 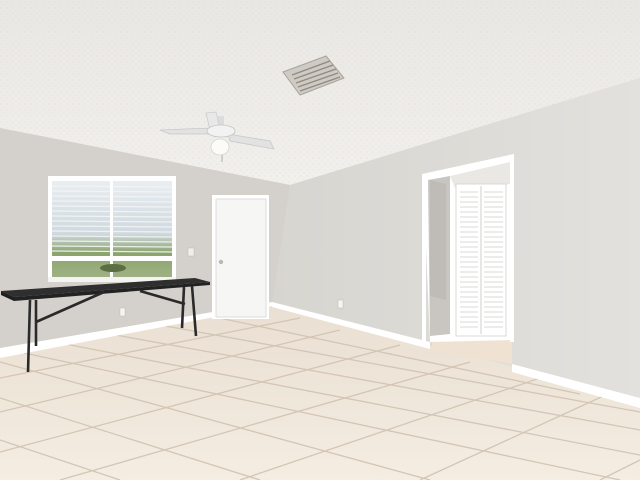 I want to click on wall-outlet, so click(x=340, y=304).